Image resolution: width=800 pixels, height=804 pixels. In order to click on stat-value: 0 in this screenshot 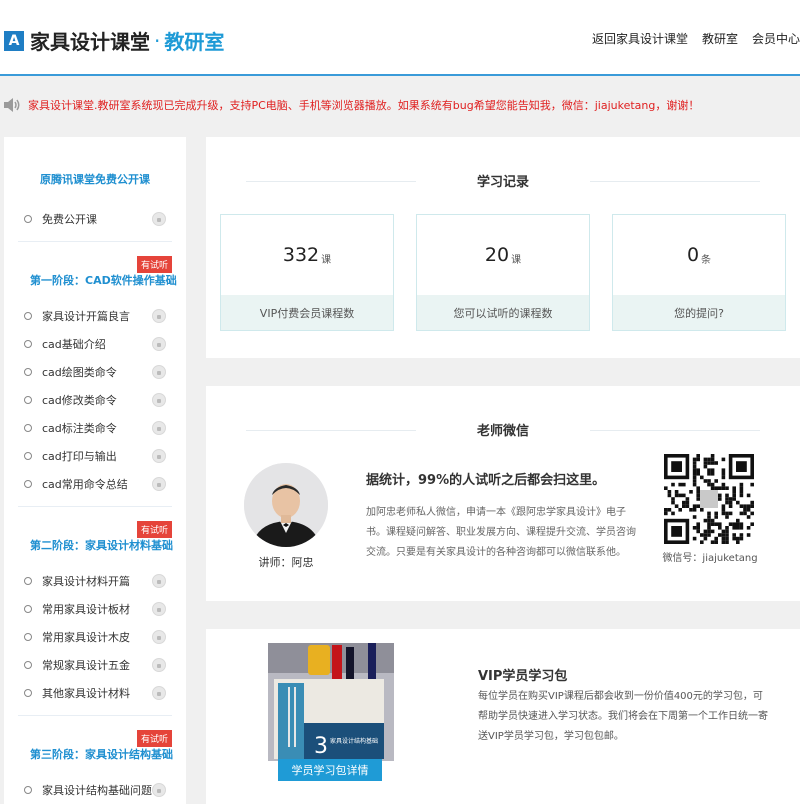, I will do `click(693, 255)`.